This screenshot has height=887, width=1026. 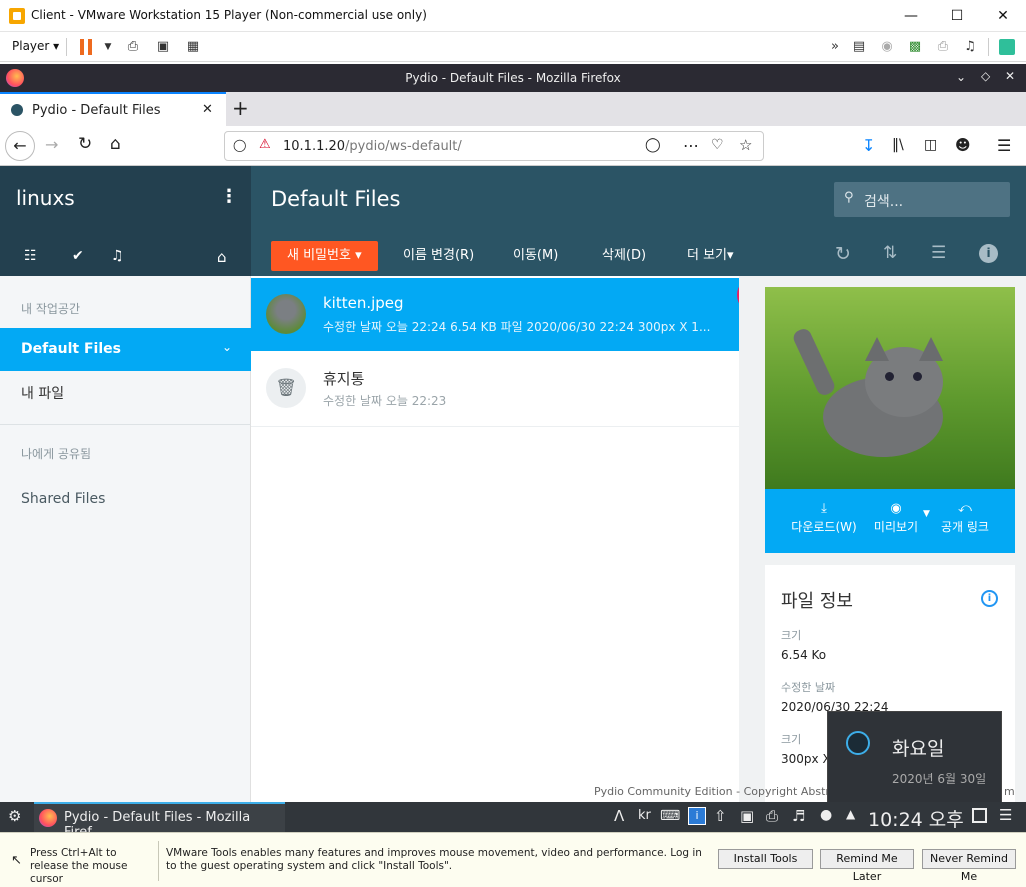 What do you see at coordinates (324, 256) in the screenshot?
I see `new-password-button: 새 비밀번호 ▾` at bounding box center [324, 256].